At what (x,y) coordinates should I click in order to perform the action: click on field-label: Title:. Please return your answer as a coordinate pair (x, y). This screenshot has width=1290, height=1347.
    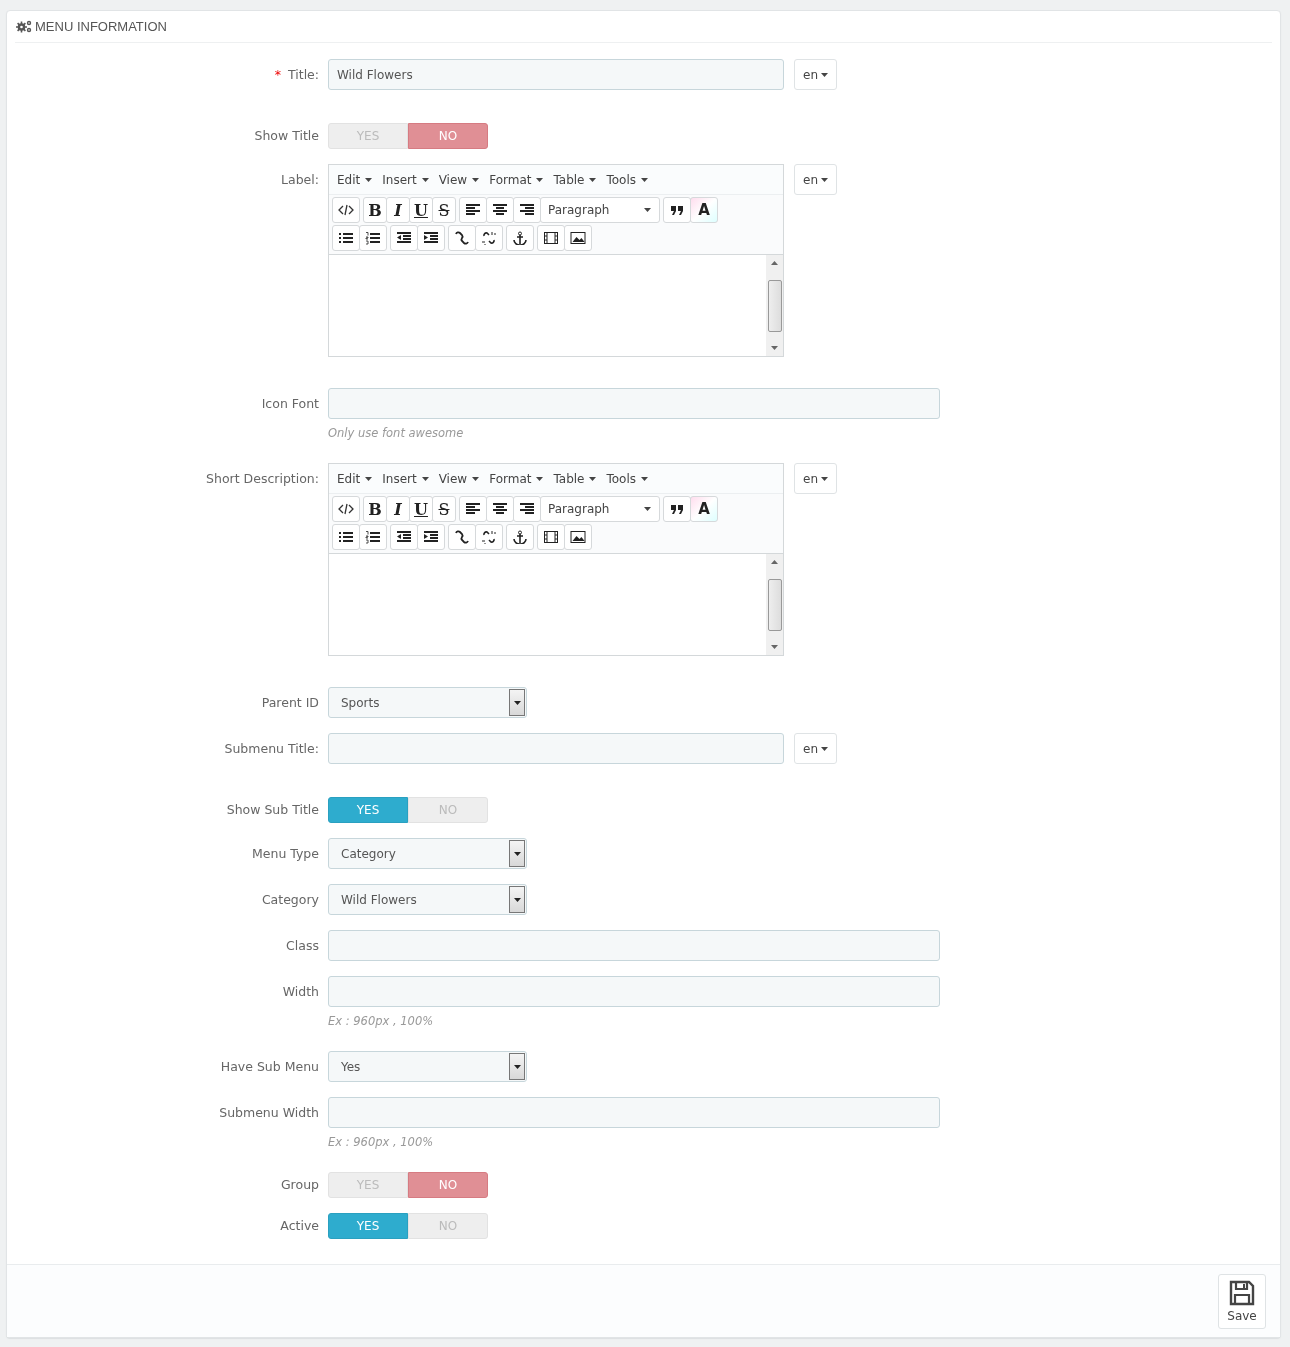
    Looking at the image, I should click on (303, 74).